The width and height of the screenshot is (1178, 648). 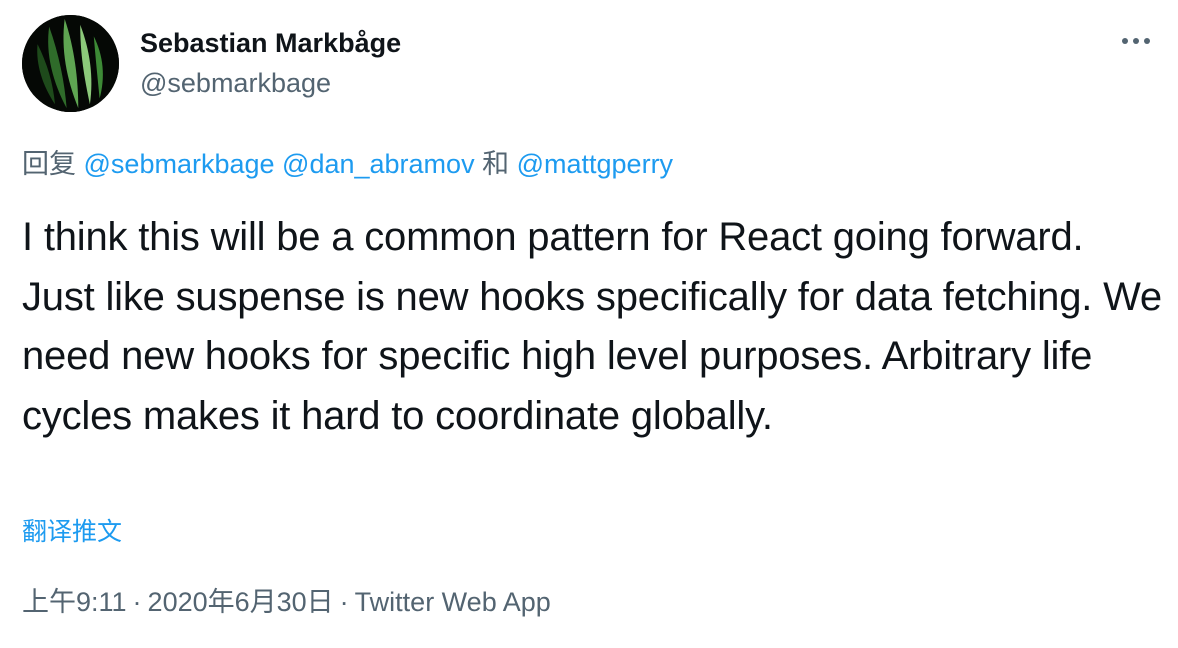 I want to click on author-block: Sebastian Markbåge @sebmarkbage, so click(x=270, y=63).